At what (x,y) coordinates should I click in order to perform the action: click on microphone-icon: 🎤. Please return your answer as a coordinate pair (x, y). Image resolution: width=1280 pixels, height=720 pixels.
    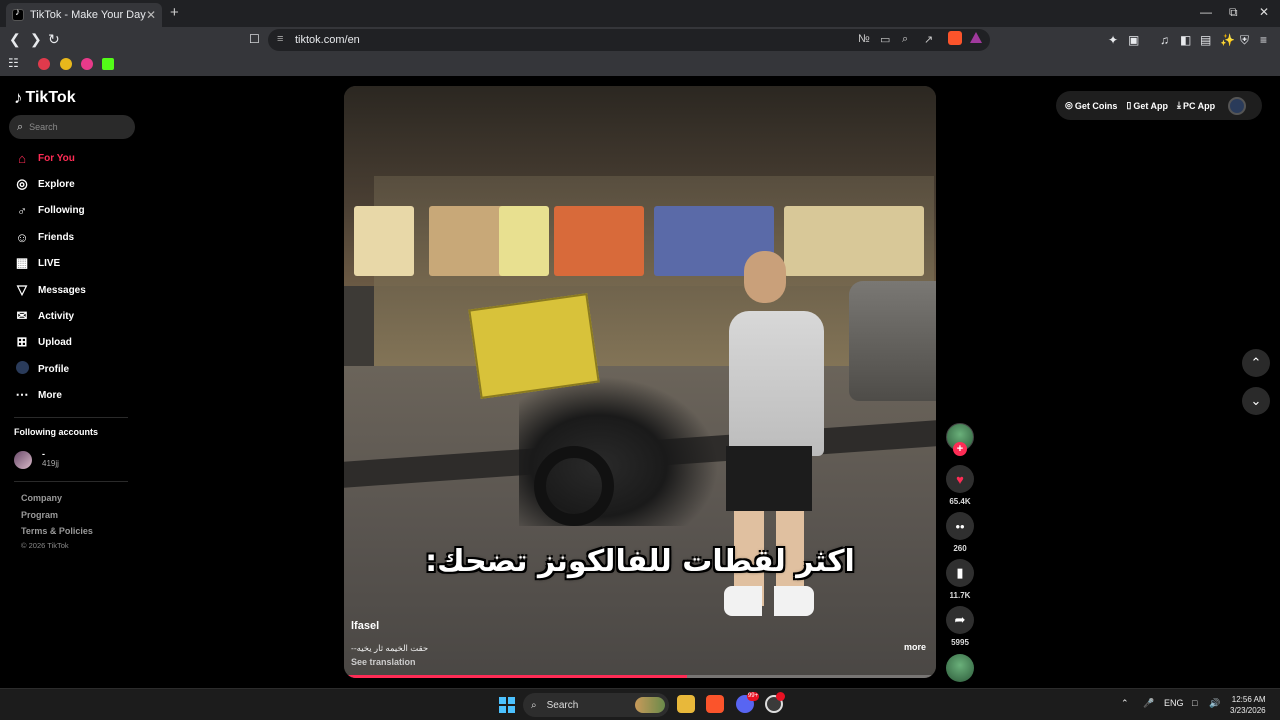
    Looking at the image, I should click on (1148, 703).